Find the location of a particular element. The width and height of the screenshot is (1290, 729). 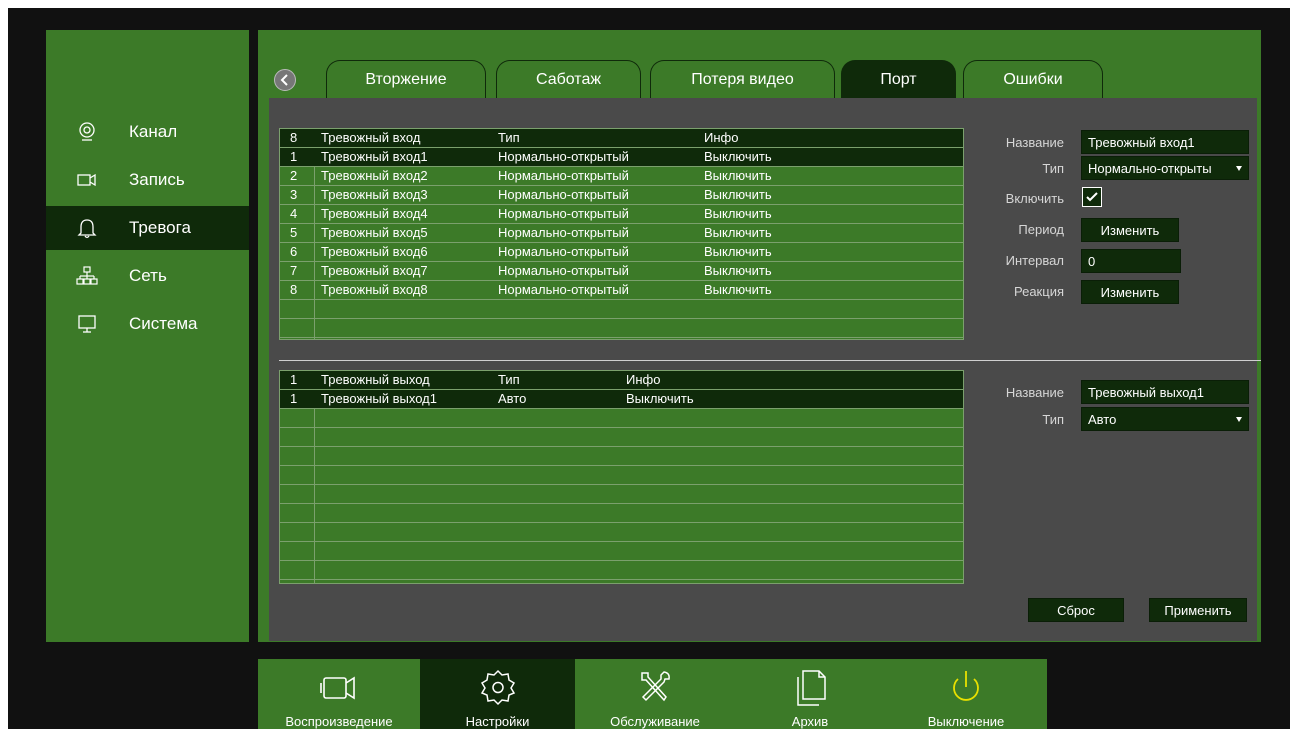

row-cell: Тревожный выход1 is located at coordinates (379, 398).